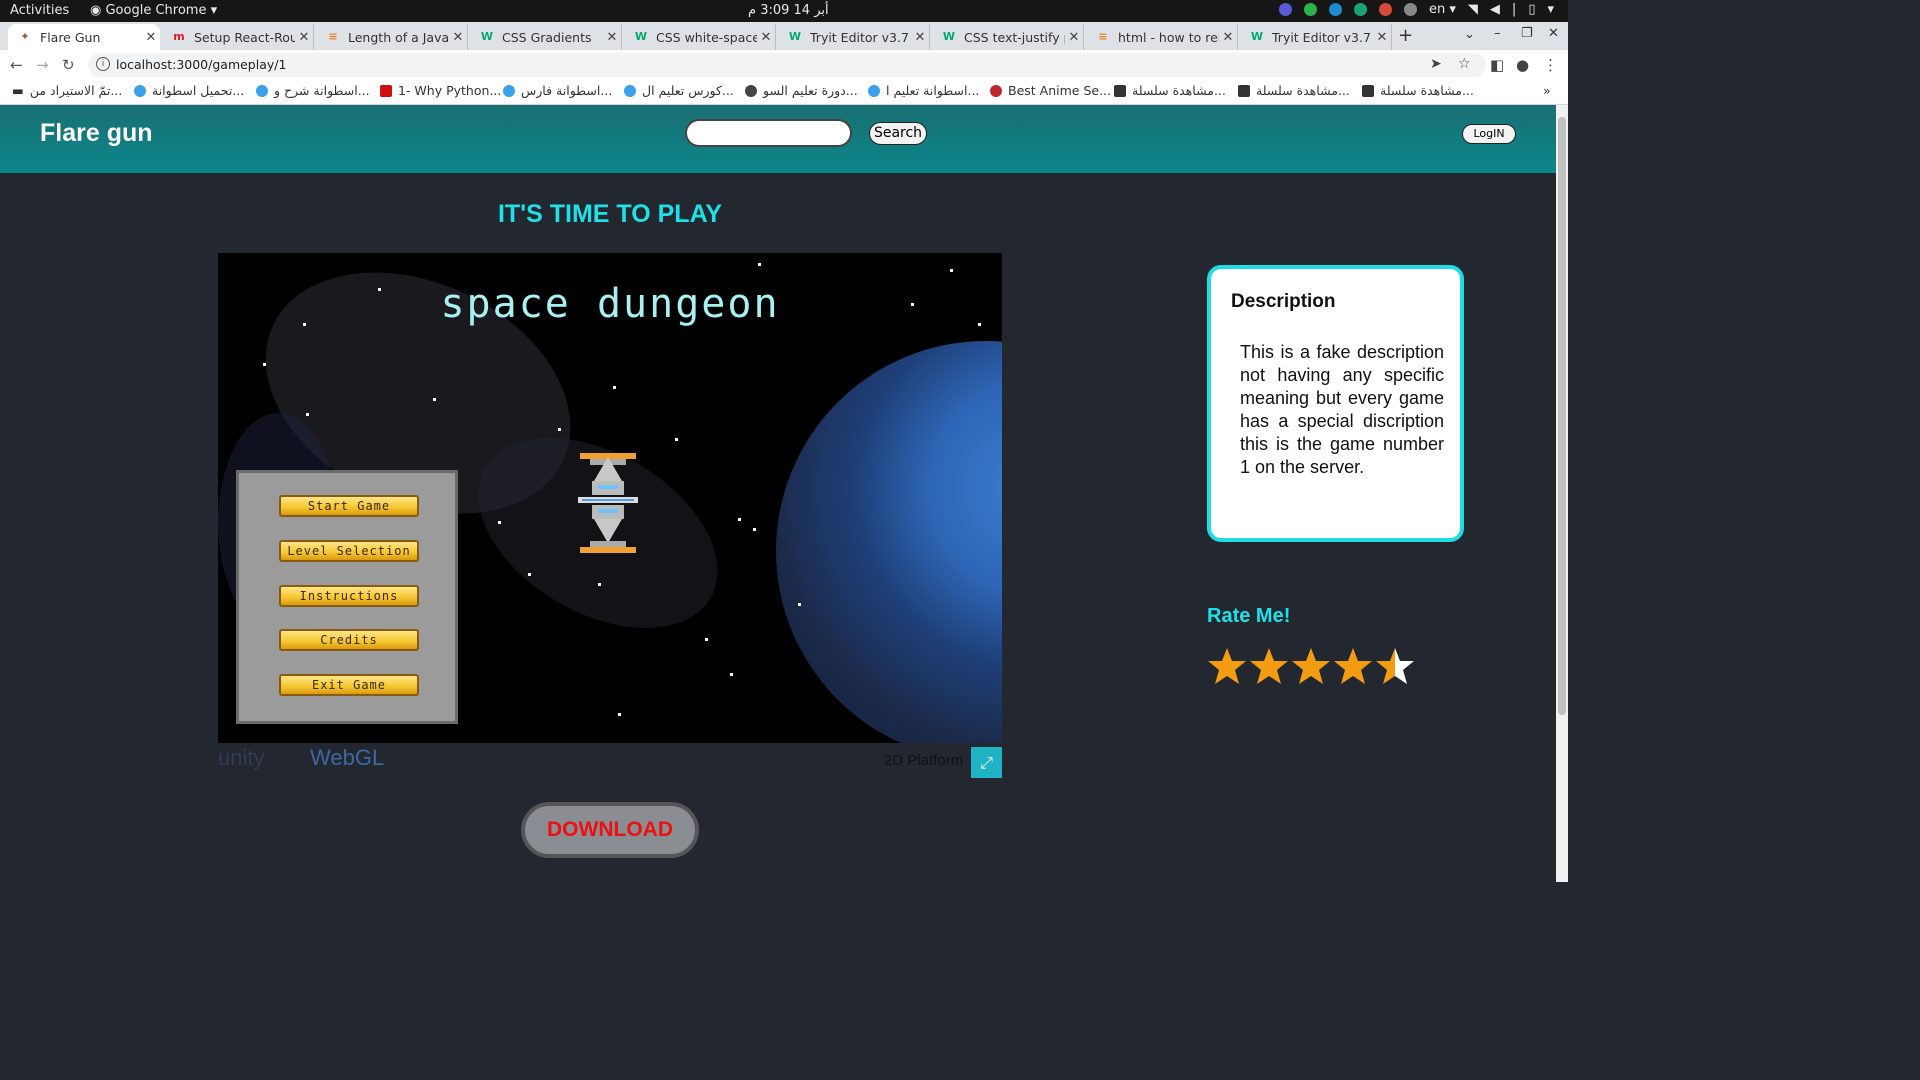 Image resolution: width=1920 pixels, height=1080 pixels. I want to click on profile-avatar: ●, so click(1522, 65).